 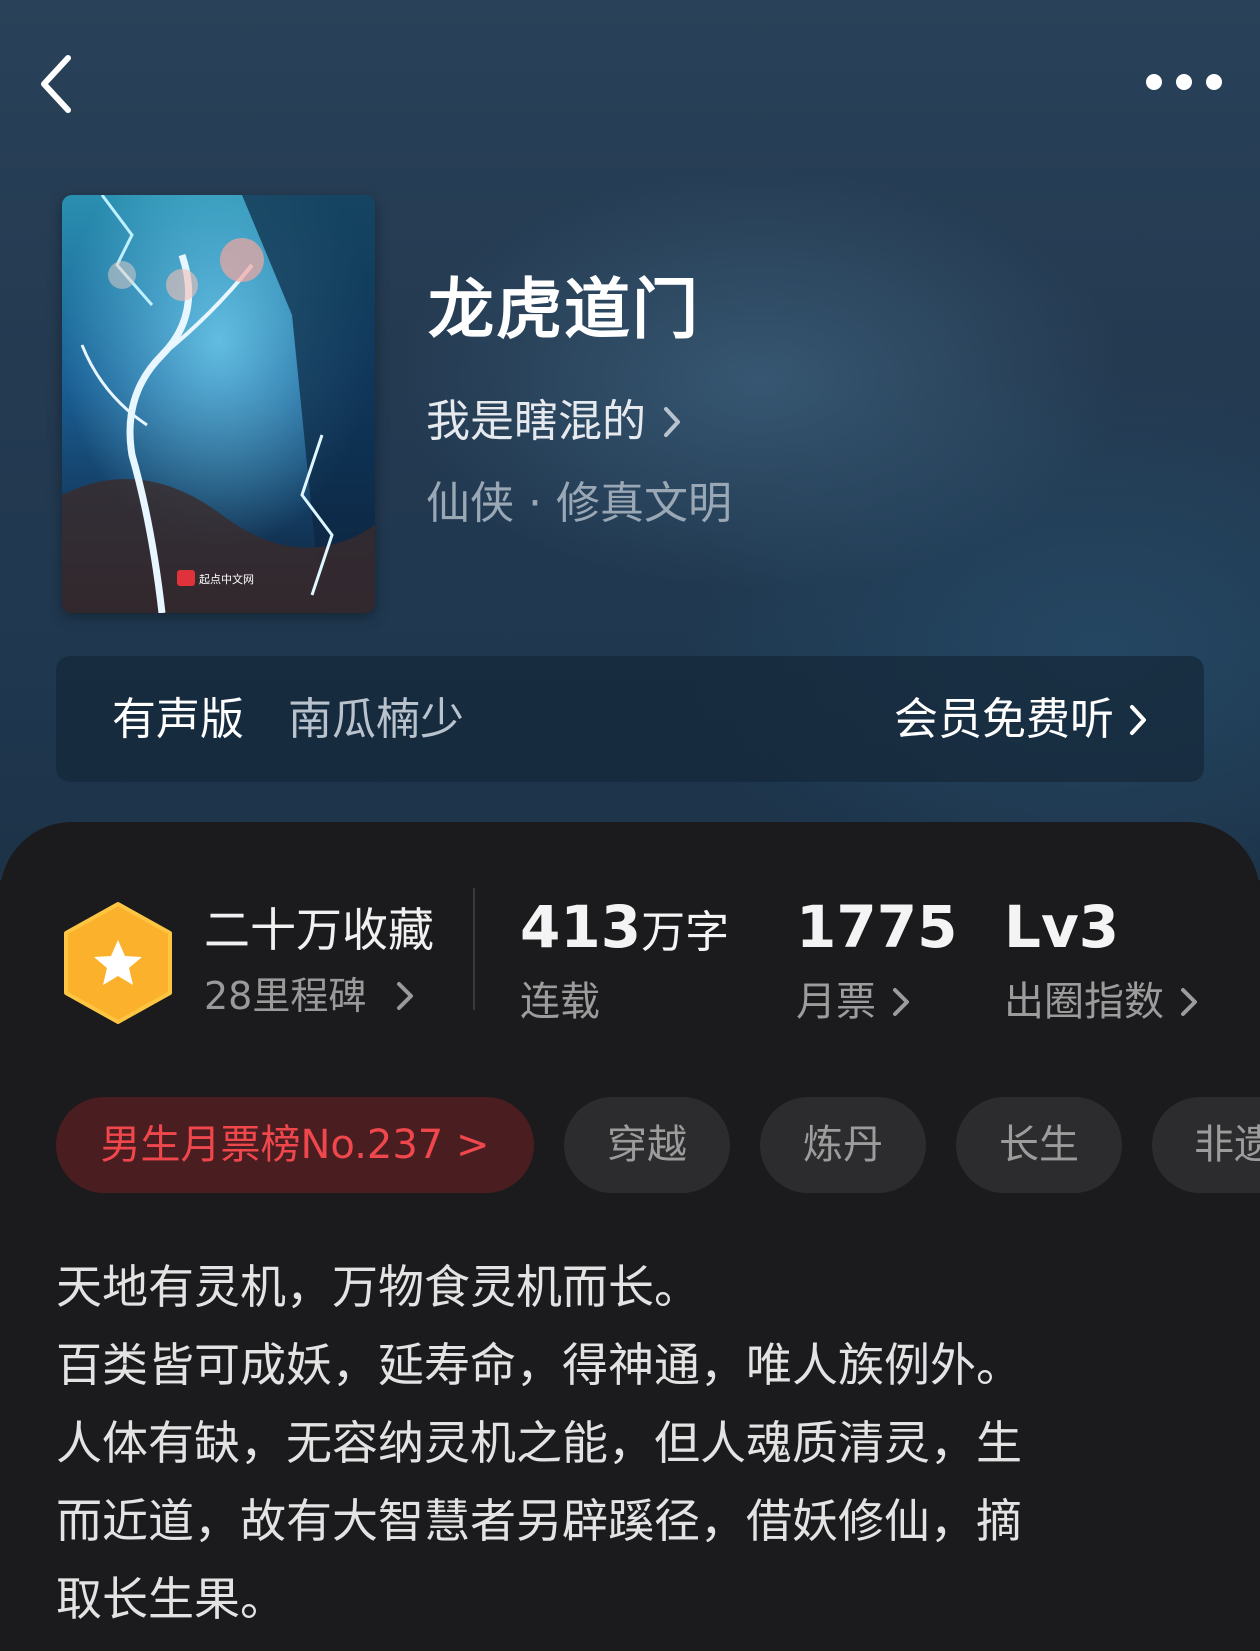 I want to click on audio-narrator: 南瓜楠少, so click(x=376, y=719).